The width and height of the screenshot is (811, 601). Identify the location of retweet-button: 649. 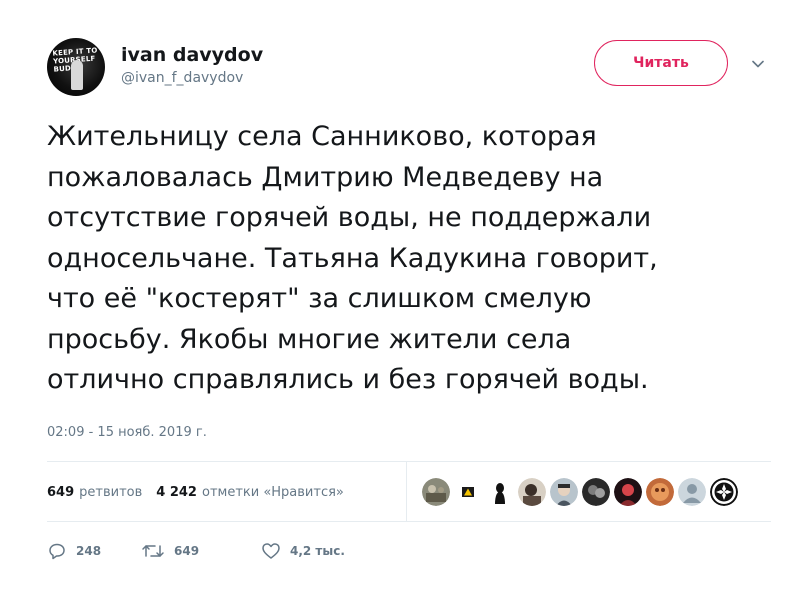
(201, 551).